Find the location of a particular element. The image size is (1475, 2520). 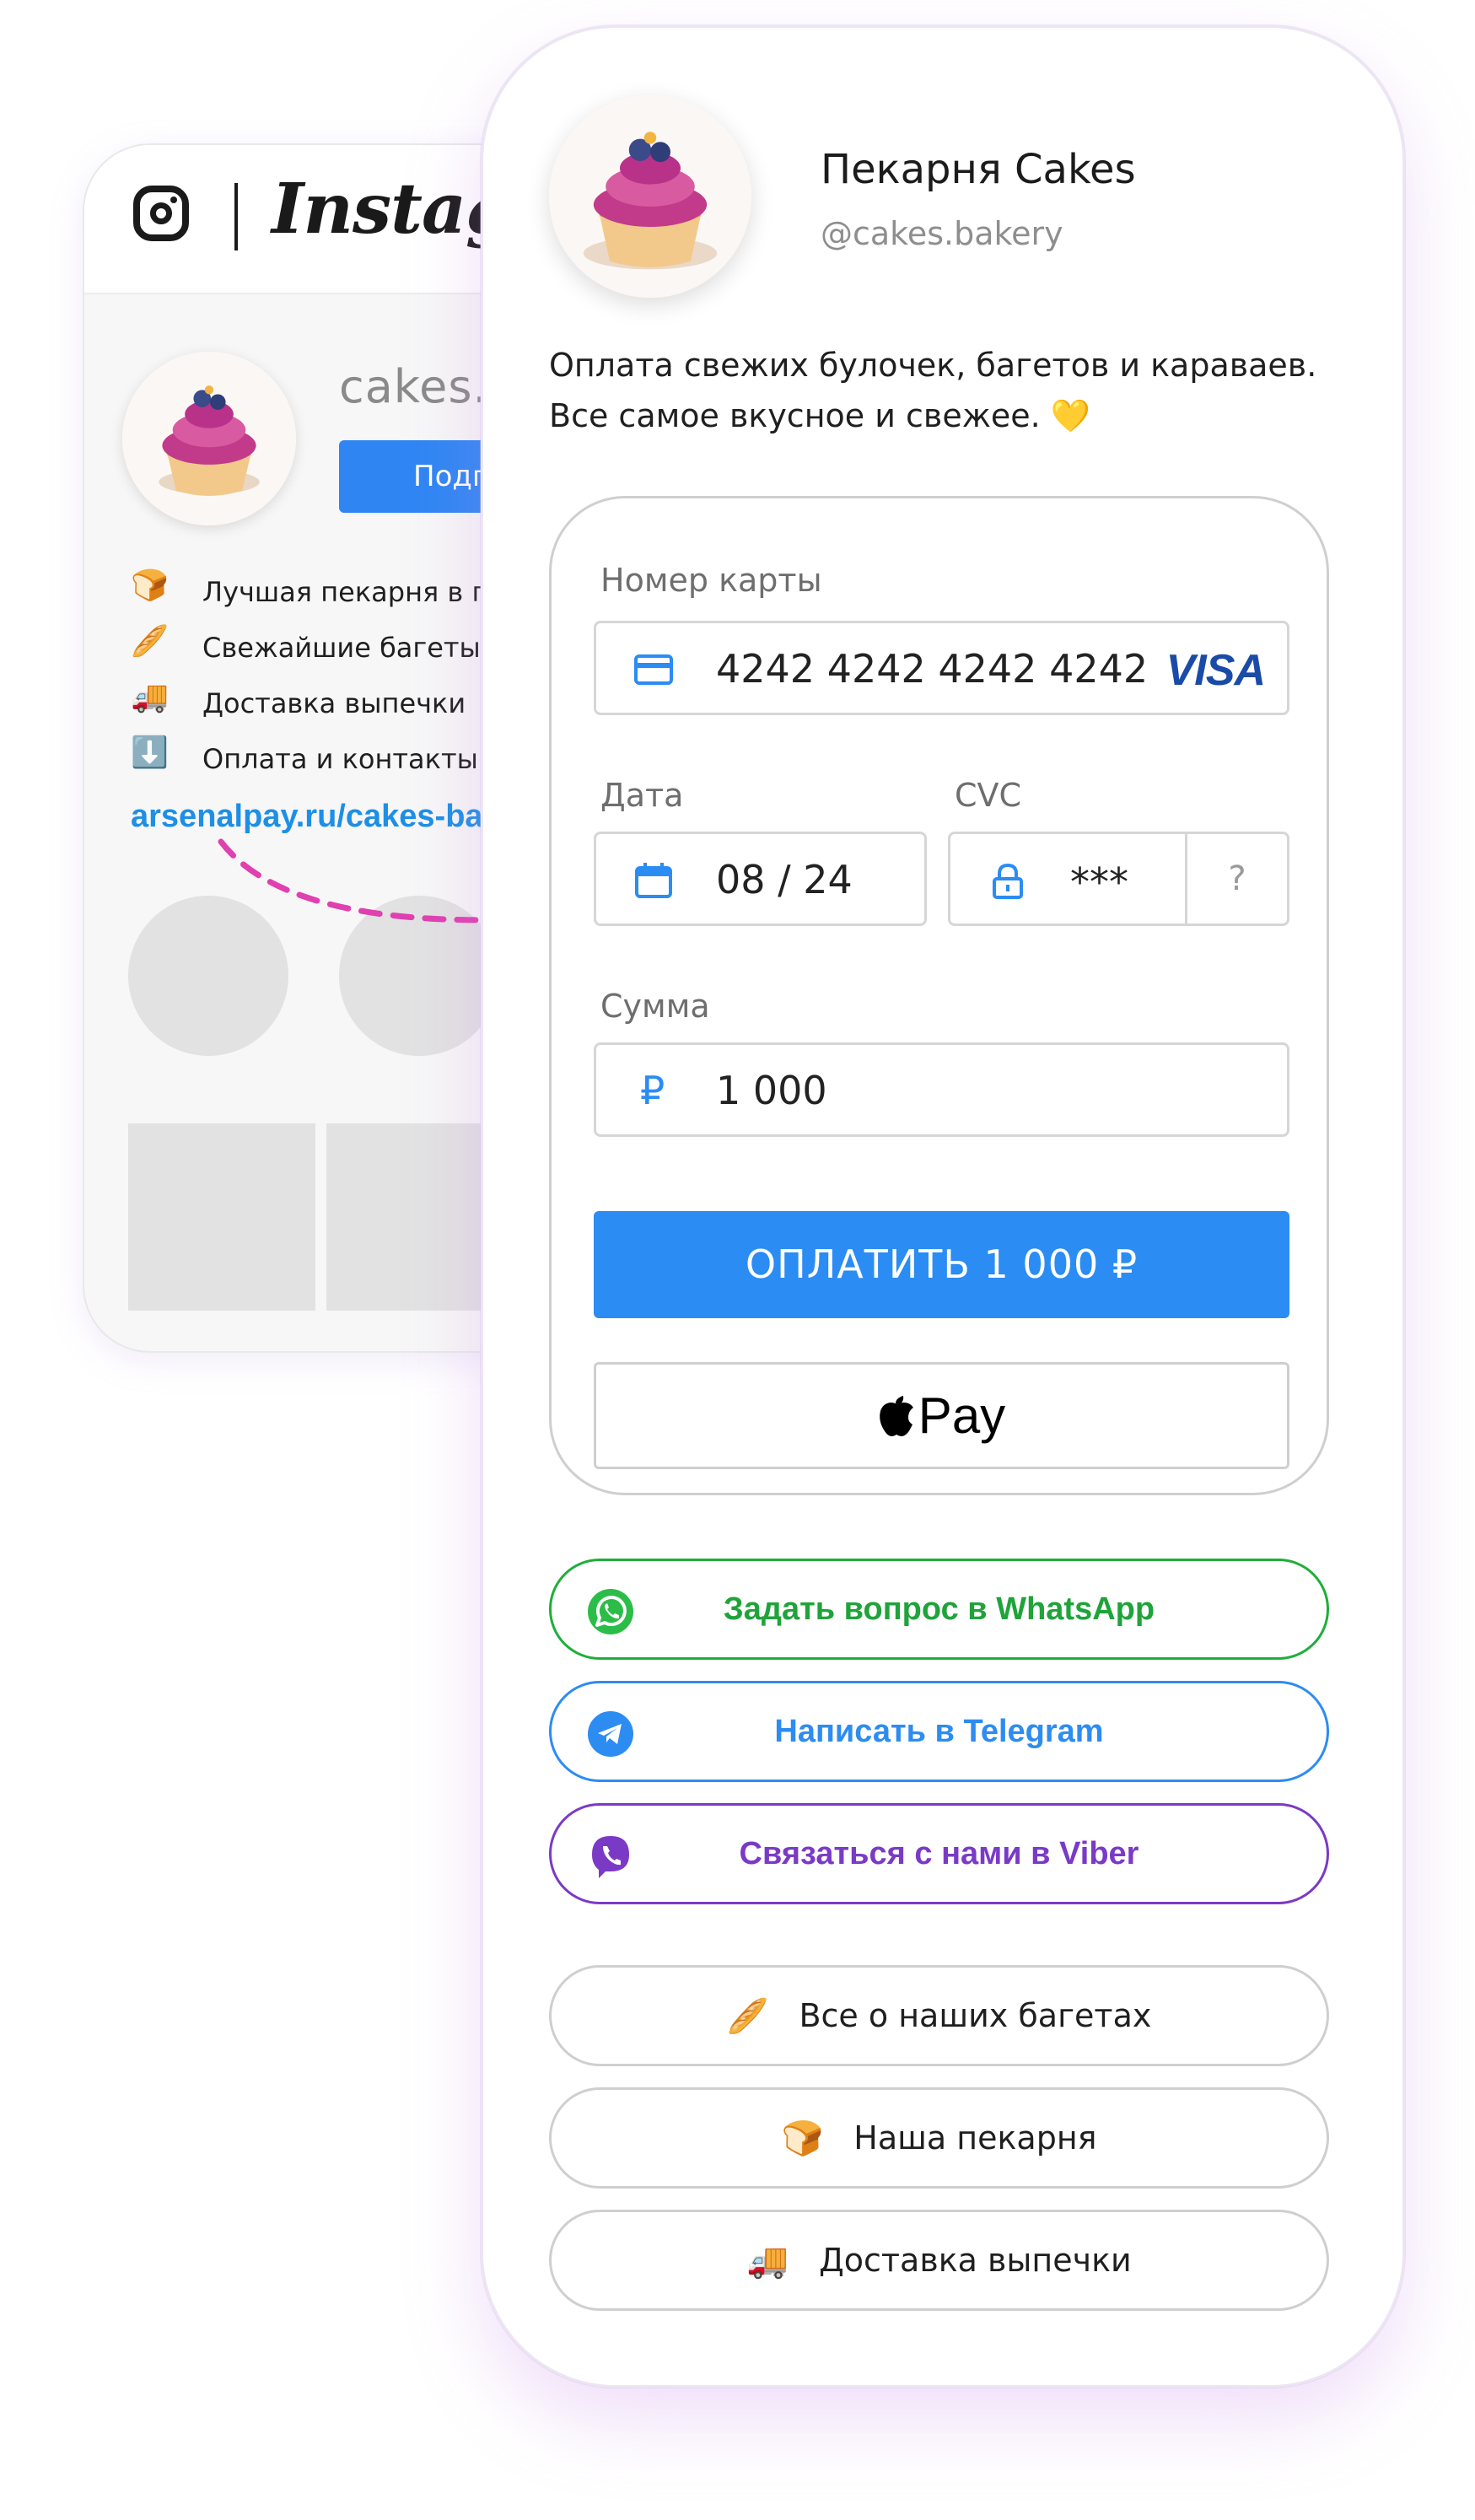

link-button-label: Наша пекарня is located at coordinates (975, 2138).